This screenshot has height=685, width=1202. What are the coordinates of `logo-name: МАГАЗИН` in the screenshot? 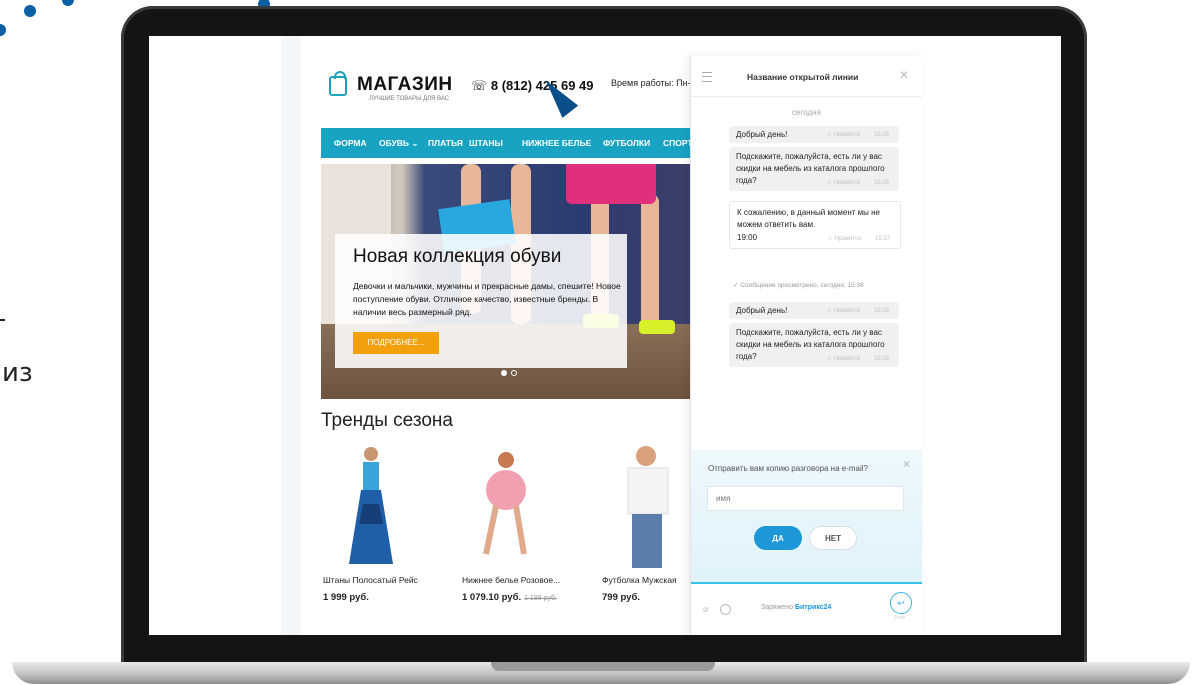 It's located at (405, 84).